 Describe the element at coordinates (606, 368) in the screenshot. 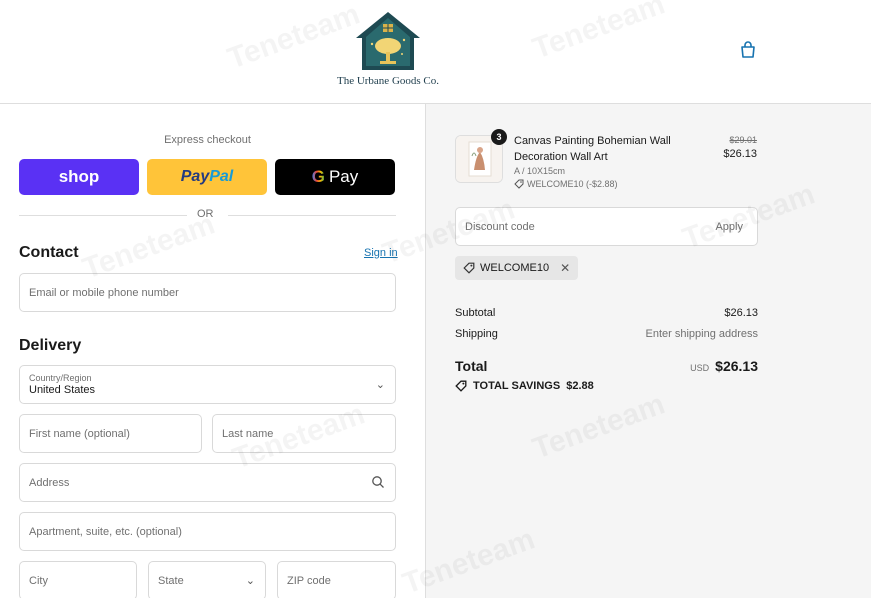

I see `total-row: Total USD $26.13` at that location.